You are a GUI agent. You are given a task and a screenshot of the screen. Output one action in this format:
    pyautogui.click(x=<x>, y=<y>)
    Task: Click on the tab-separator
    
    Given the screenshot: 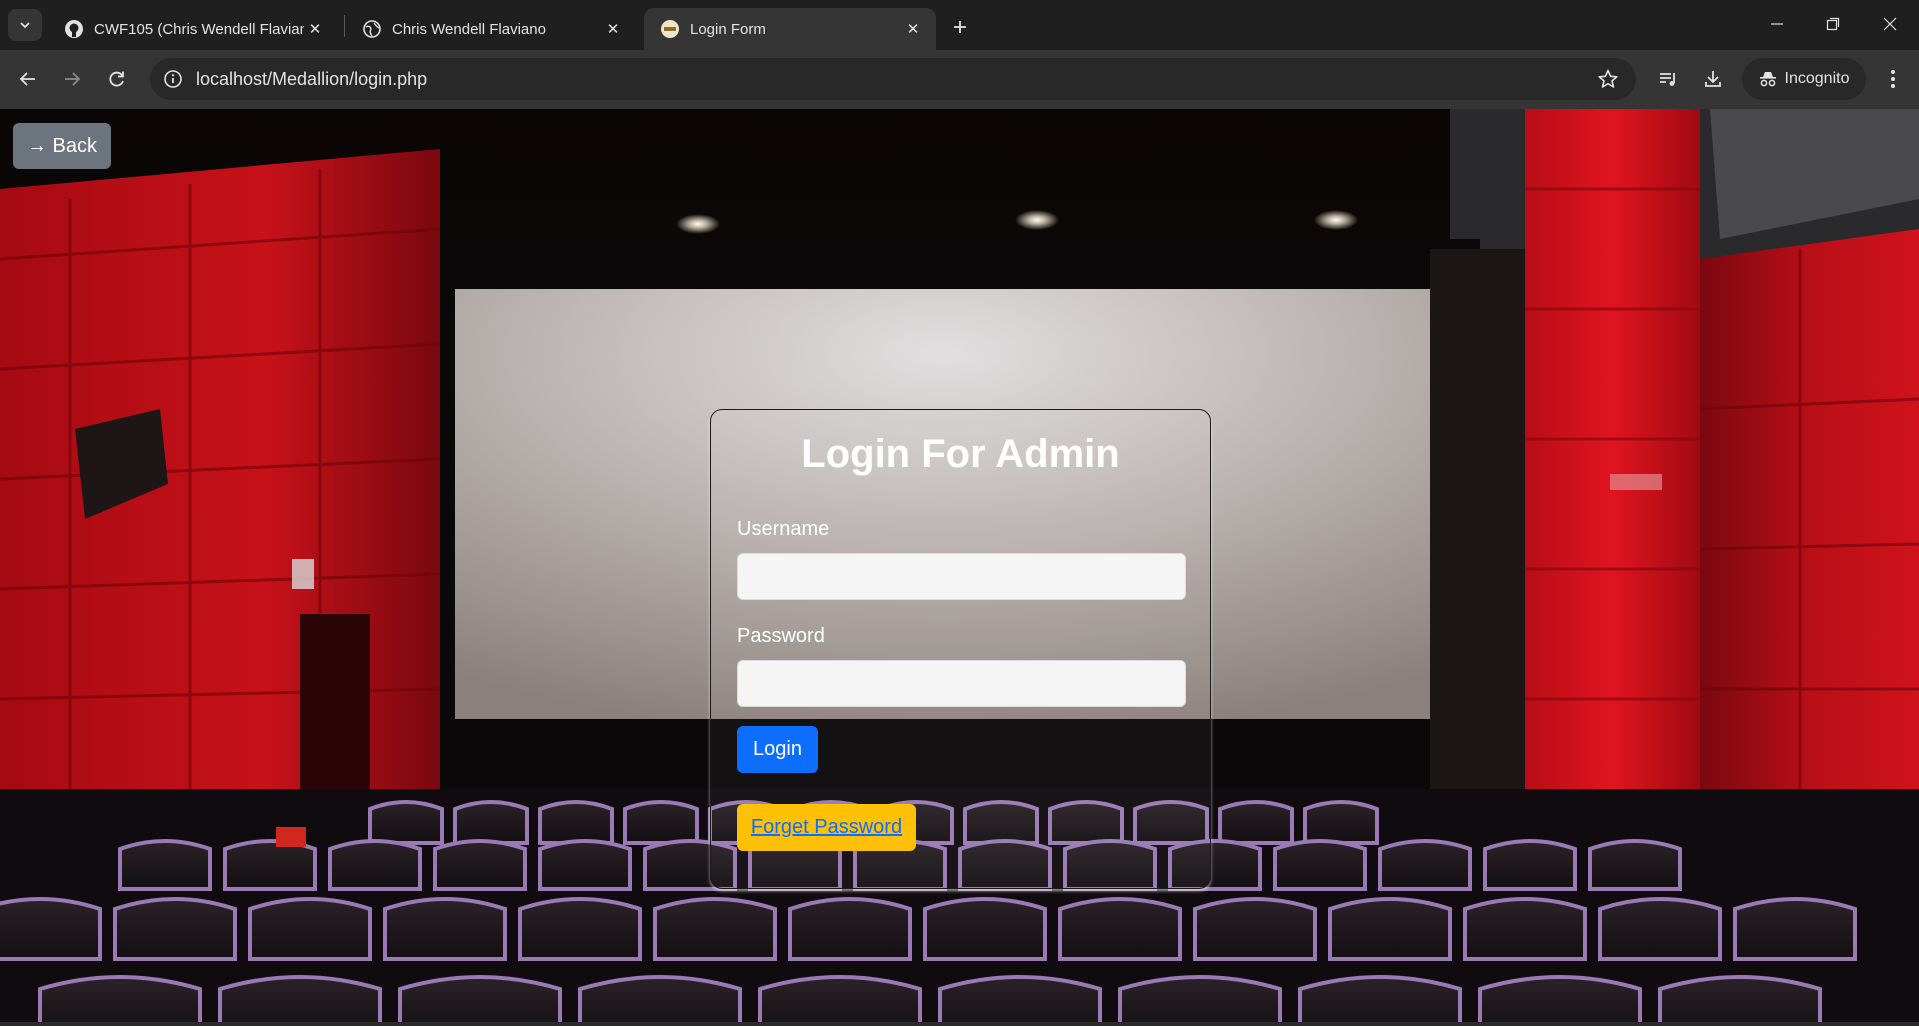 What is the action you would take?
    pyautogui.click(x=344, y=26)
    